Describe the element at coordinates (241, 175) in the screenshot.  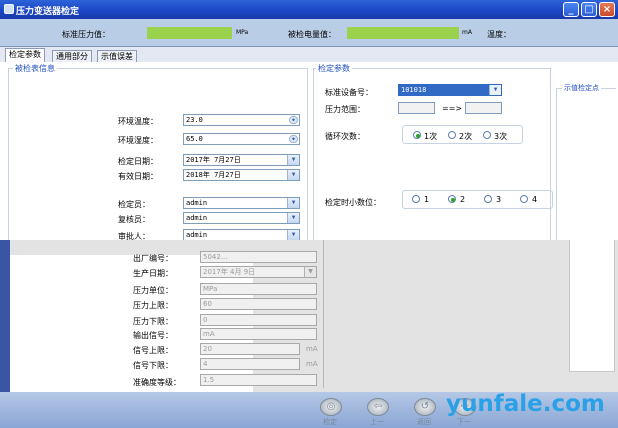
I see `valid-date-picker: 2018年 7月27日 ▼` at that location.